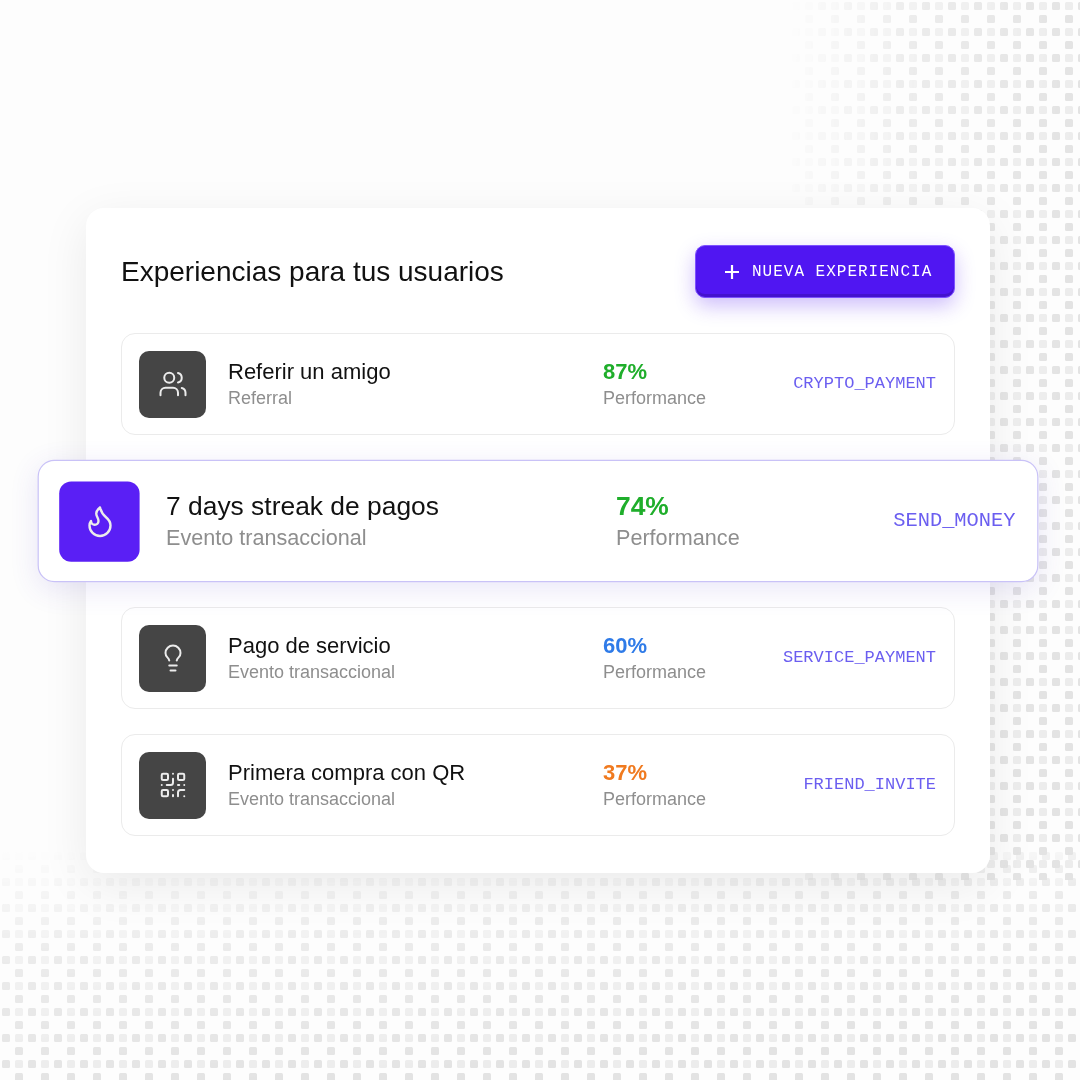  I want to click on event-code: SEND_MONEY, so click(954, 521).